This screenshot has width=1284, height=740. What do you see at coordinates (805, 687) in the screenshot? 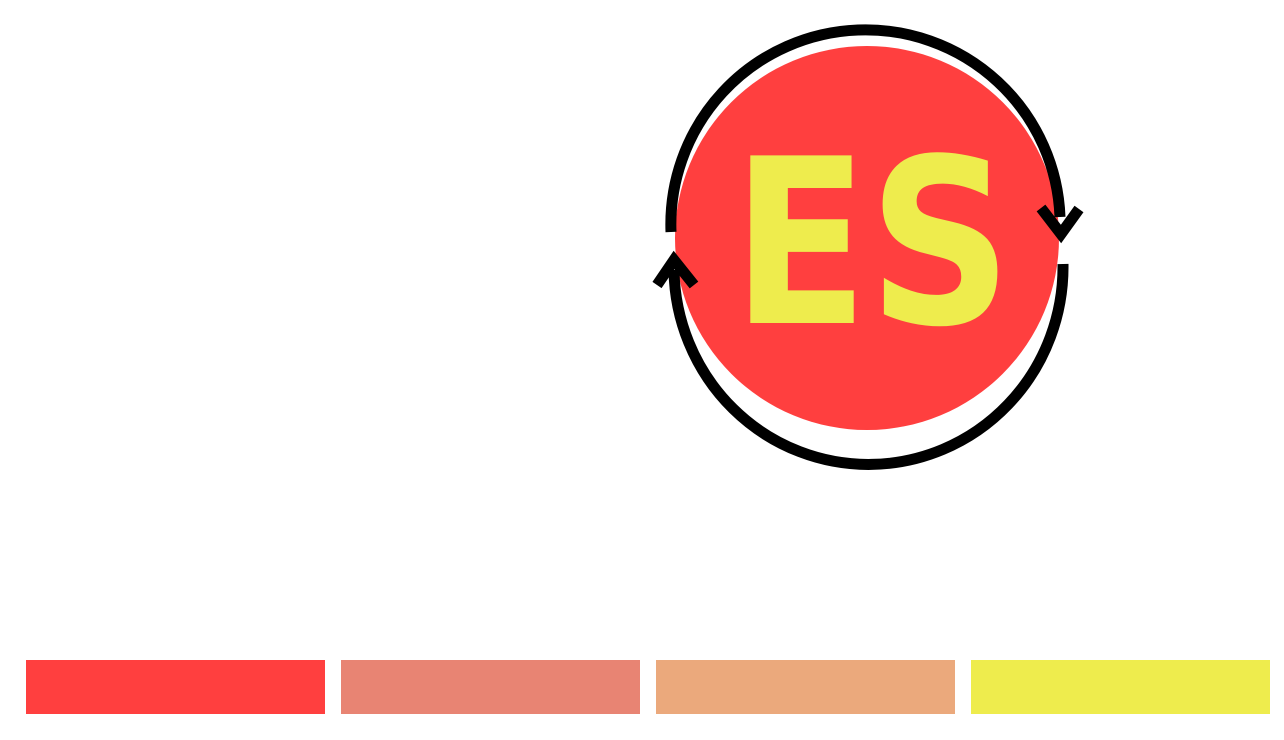
I see `swatch-peach` at bounding box center [805, 687].